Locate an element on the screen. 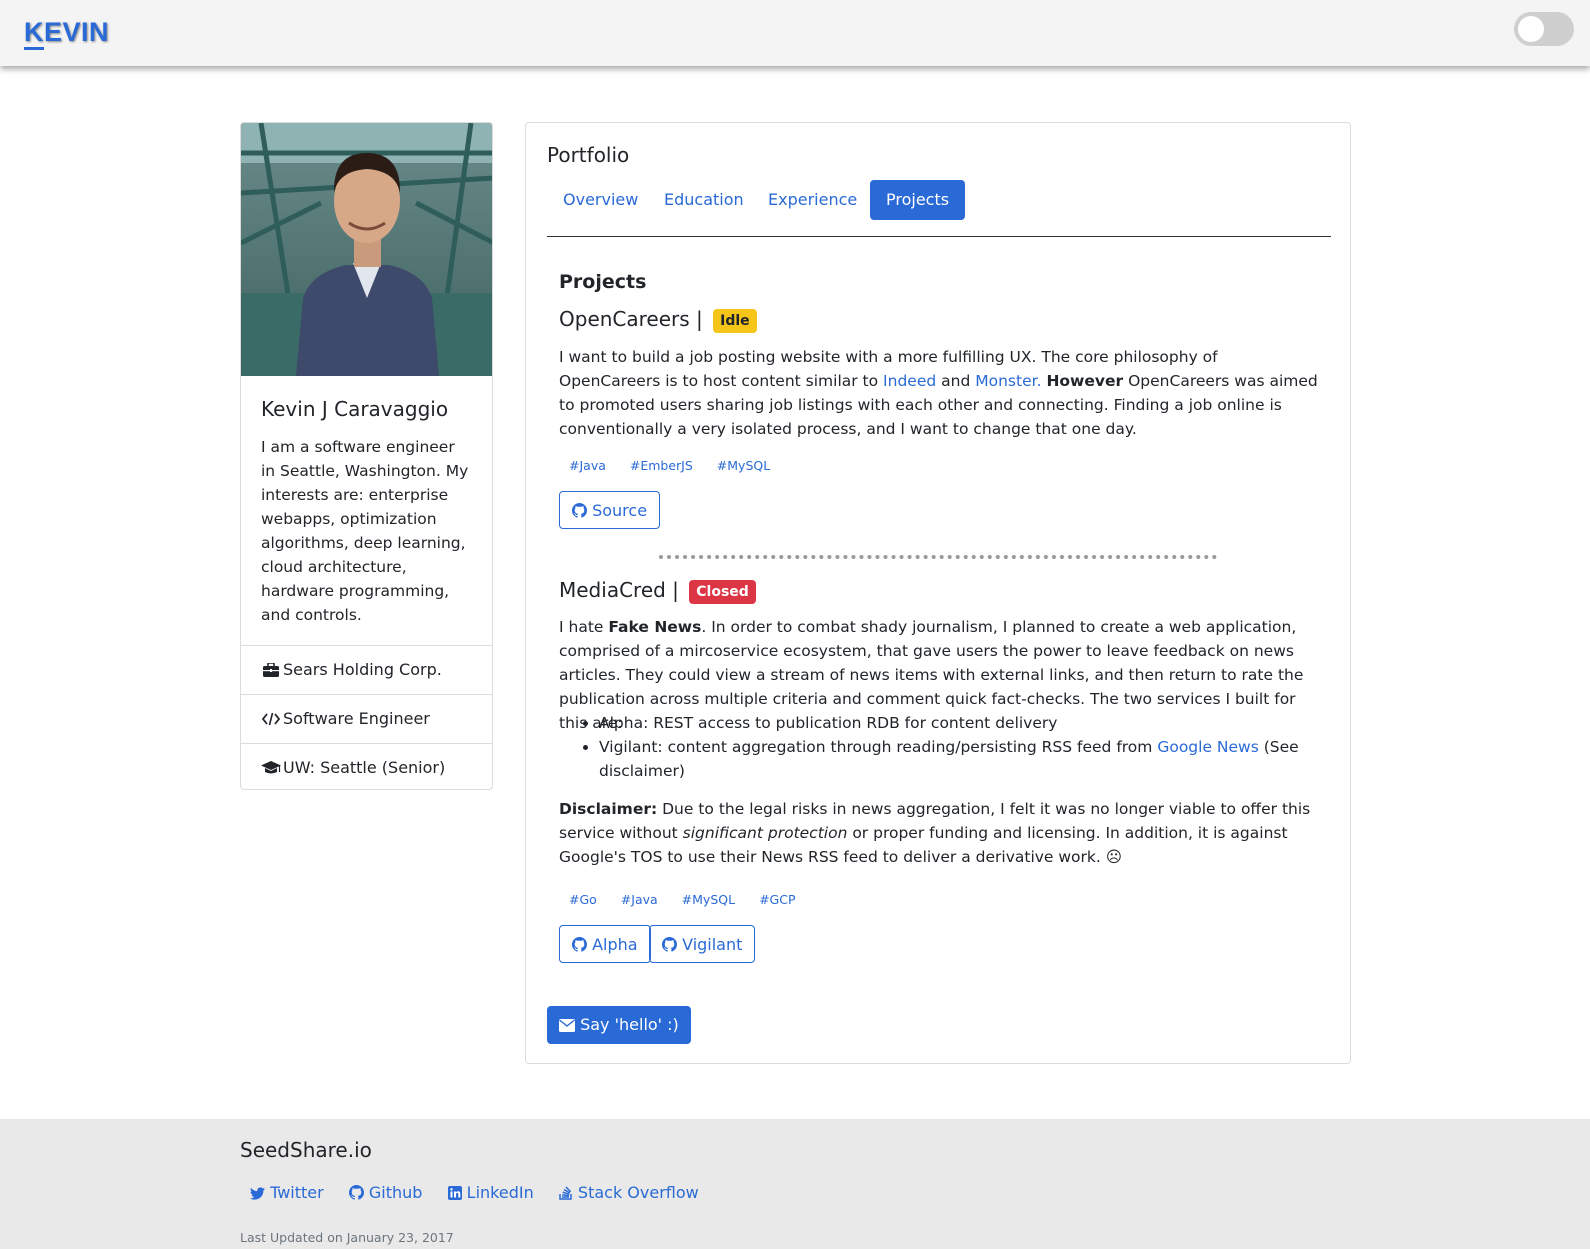 This screenshot has height=1249, width=1590. google-news-link: Google News is located at coordinates (1207, 747).